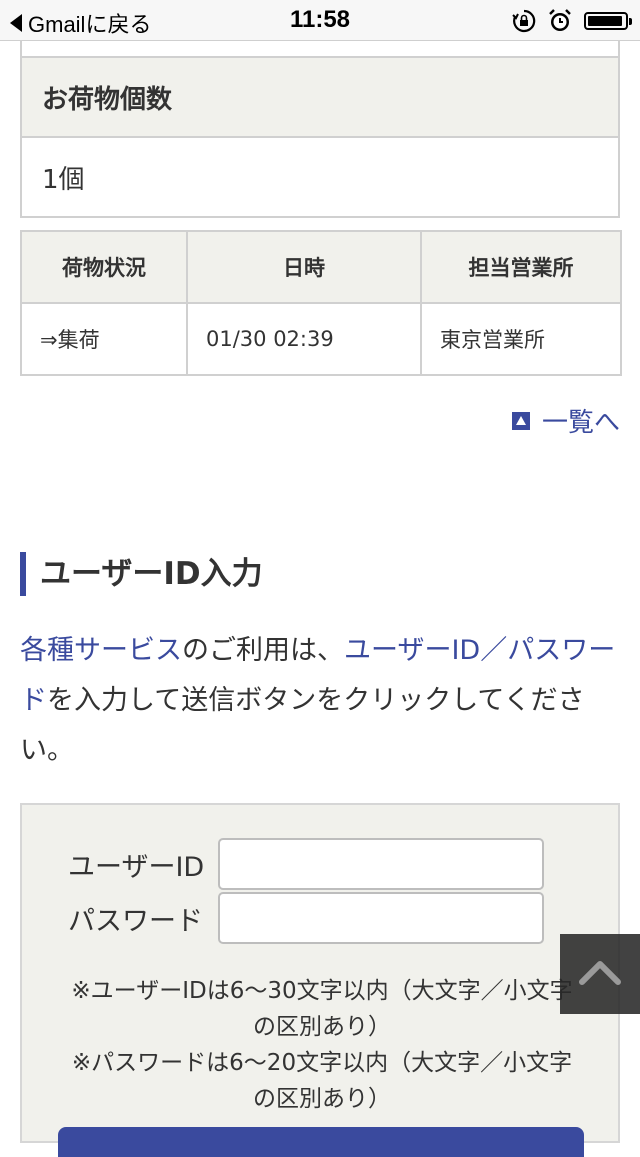 This screenshot has width=640, height=1157. Describe the element at coordinates (304, 339) in the screenshot. I see `cell-datetime: 01/30 02:39` at that location.